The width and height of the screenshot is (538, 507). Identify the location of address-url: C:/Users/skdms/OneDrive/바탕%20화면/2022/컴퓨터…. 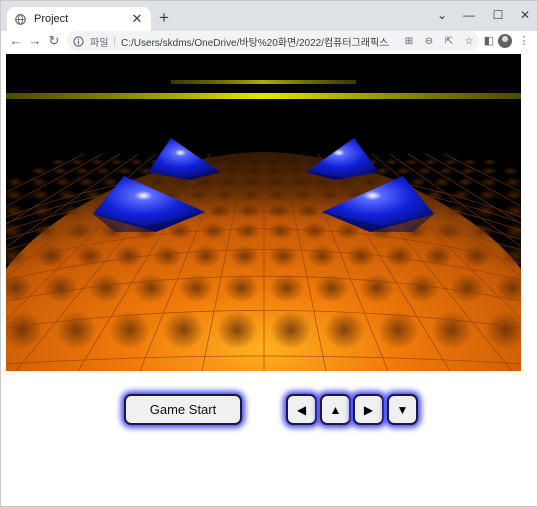
(255, 41).